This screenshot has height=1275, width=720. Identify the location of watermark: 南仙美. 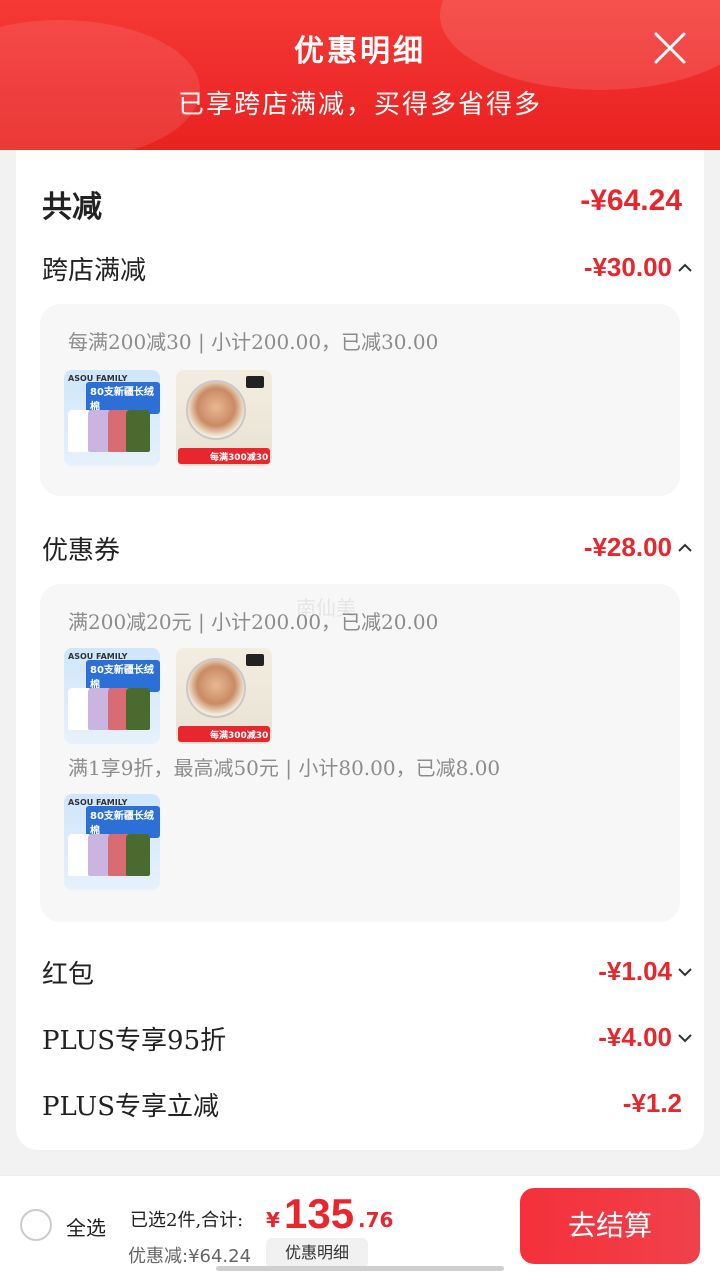
(326, 608).